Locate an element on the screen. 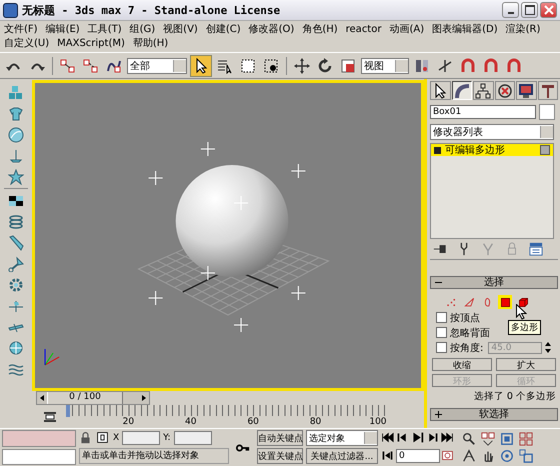  zoom-extents-icon is located at coordinates (507, 439).